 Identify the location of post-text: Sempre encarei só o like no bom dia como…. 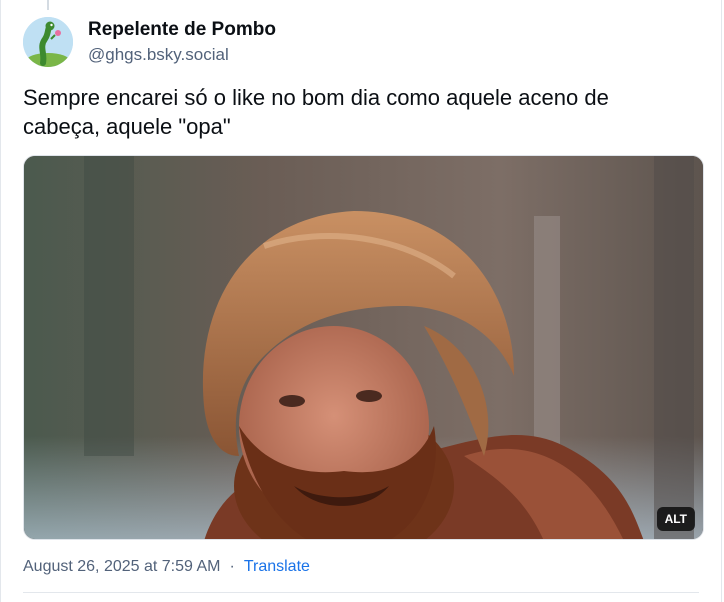
(316, 112).